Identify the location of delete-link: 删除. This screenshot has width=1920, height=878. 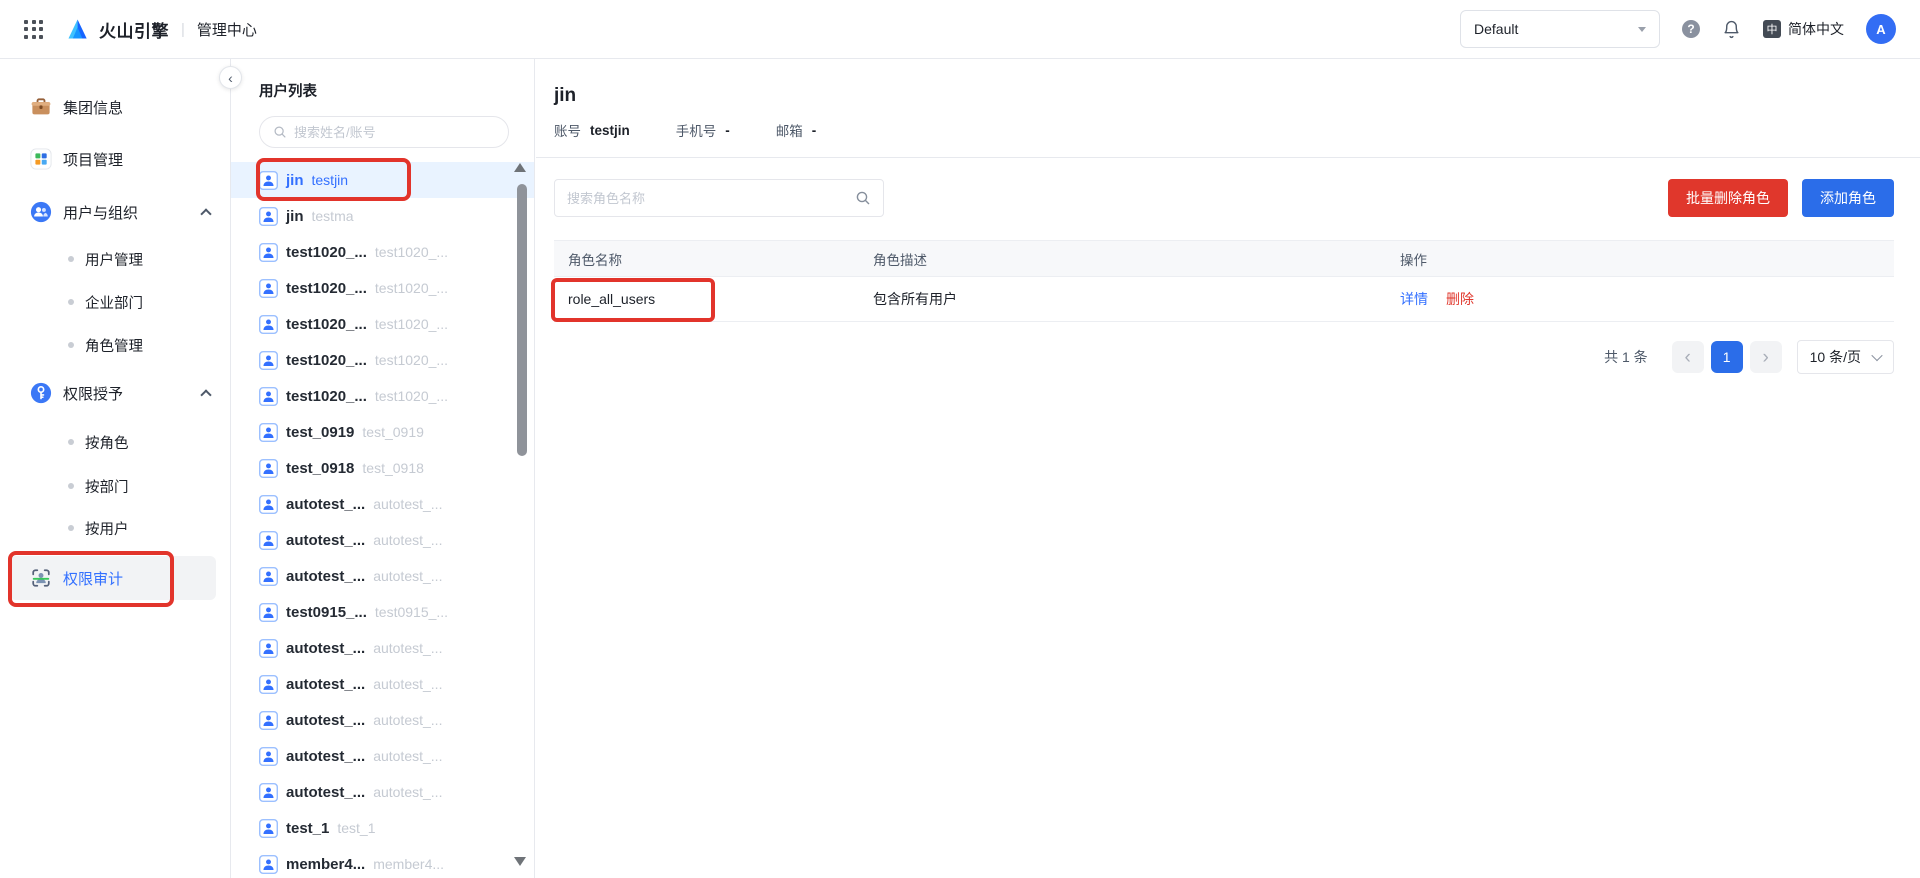
(1460, 299).